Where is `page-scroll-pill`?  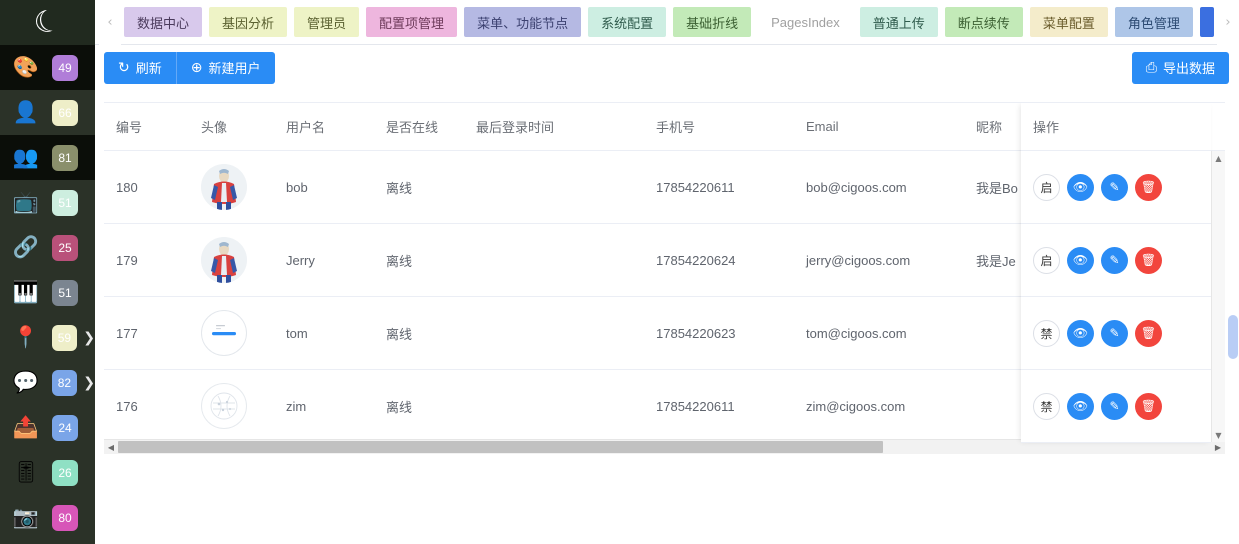 page-scroll-pill is located at coordinates (1233, 337).